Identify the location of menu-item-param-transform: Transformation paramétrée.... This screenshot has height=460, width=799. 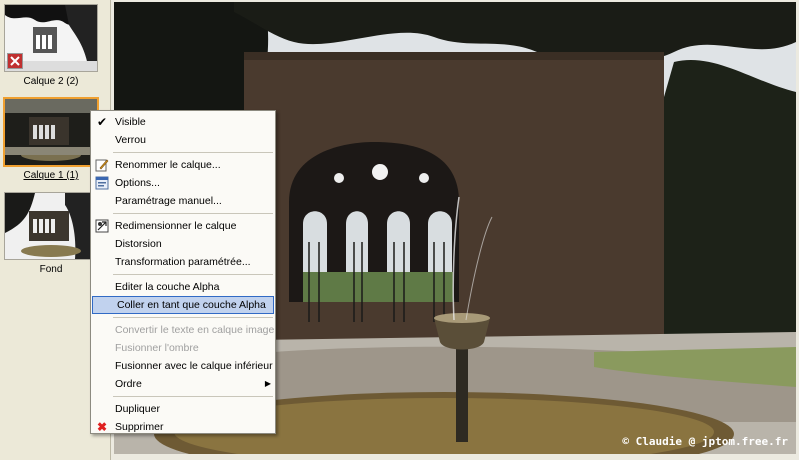
(183, 262).